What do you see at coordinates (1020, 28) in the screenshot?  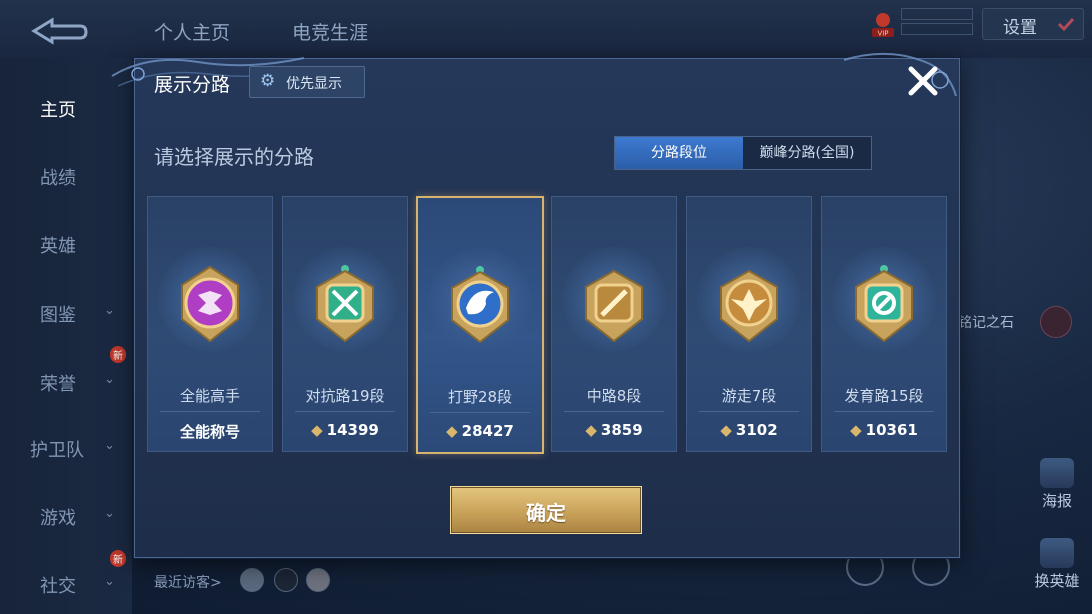 I see `settings-label: 设置` at bounding box center [1020, 28].